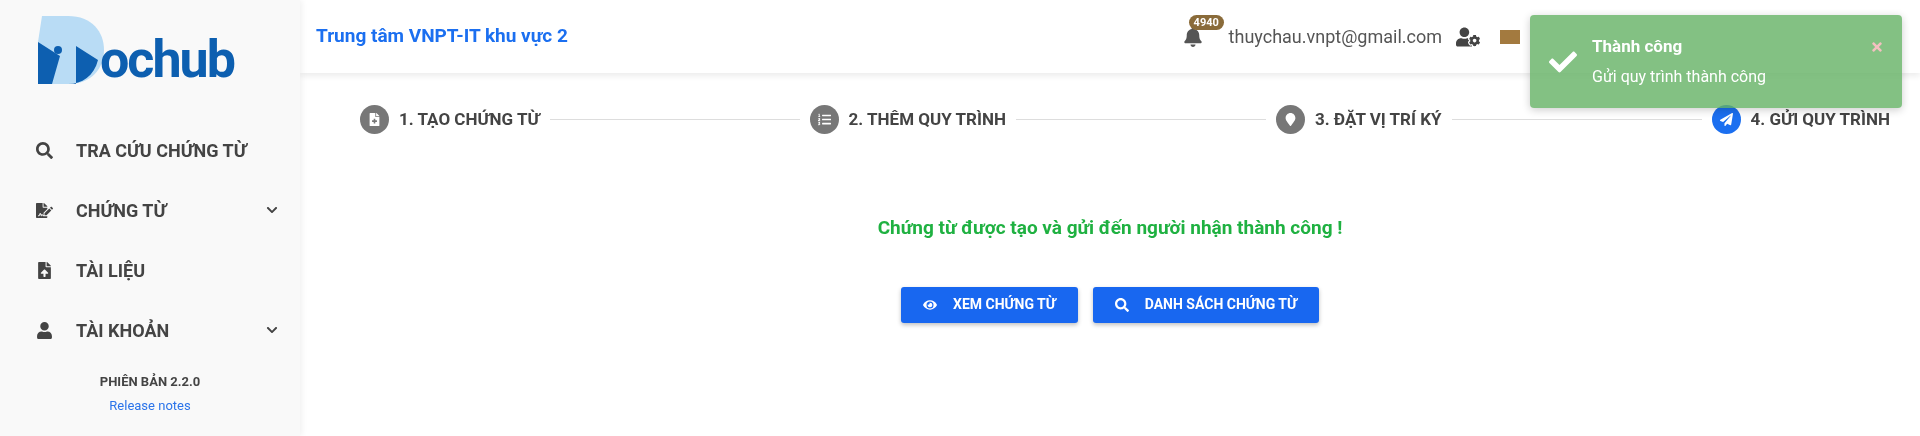 The width and height of the screenshot is (1920, 436). Describe the element at coordinates (1110, 228) in the screenshot. I see `success-message: Chứng từ được tạo và gửi đến người nhận thành công !` at that location.